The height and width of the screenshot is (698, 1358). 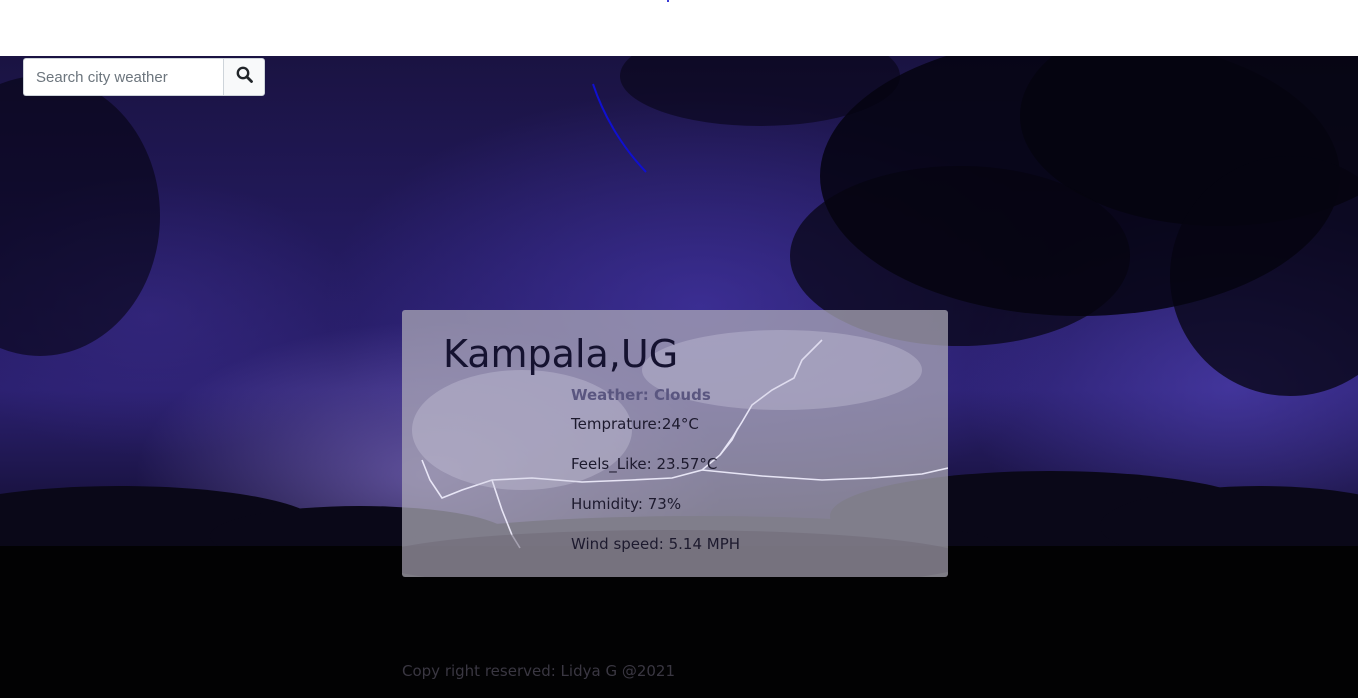 I want to click on weather-condition: Weather: Clouds, so click(x=641, y=395).